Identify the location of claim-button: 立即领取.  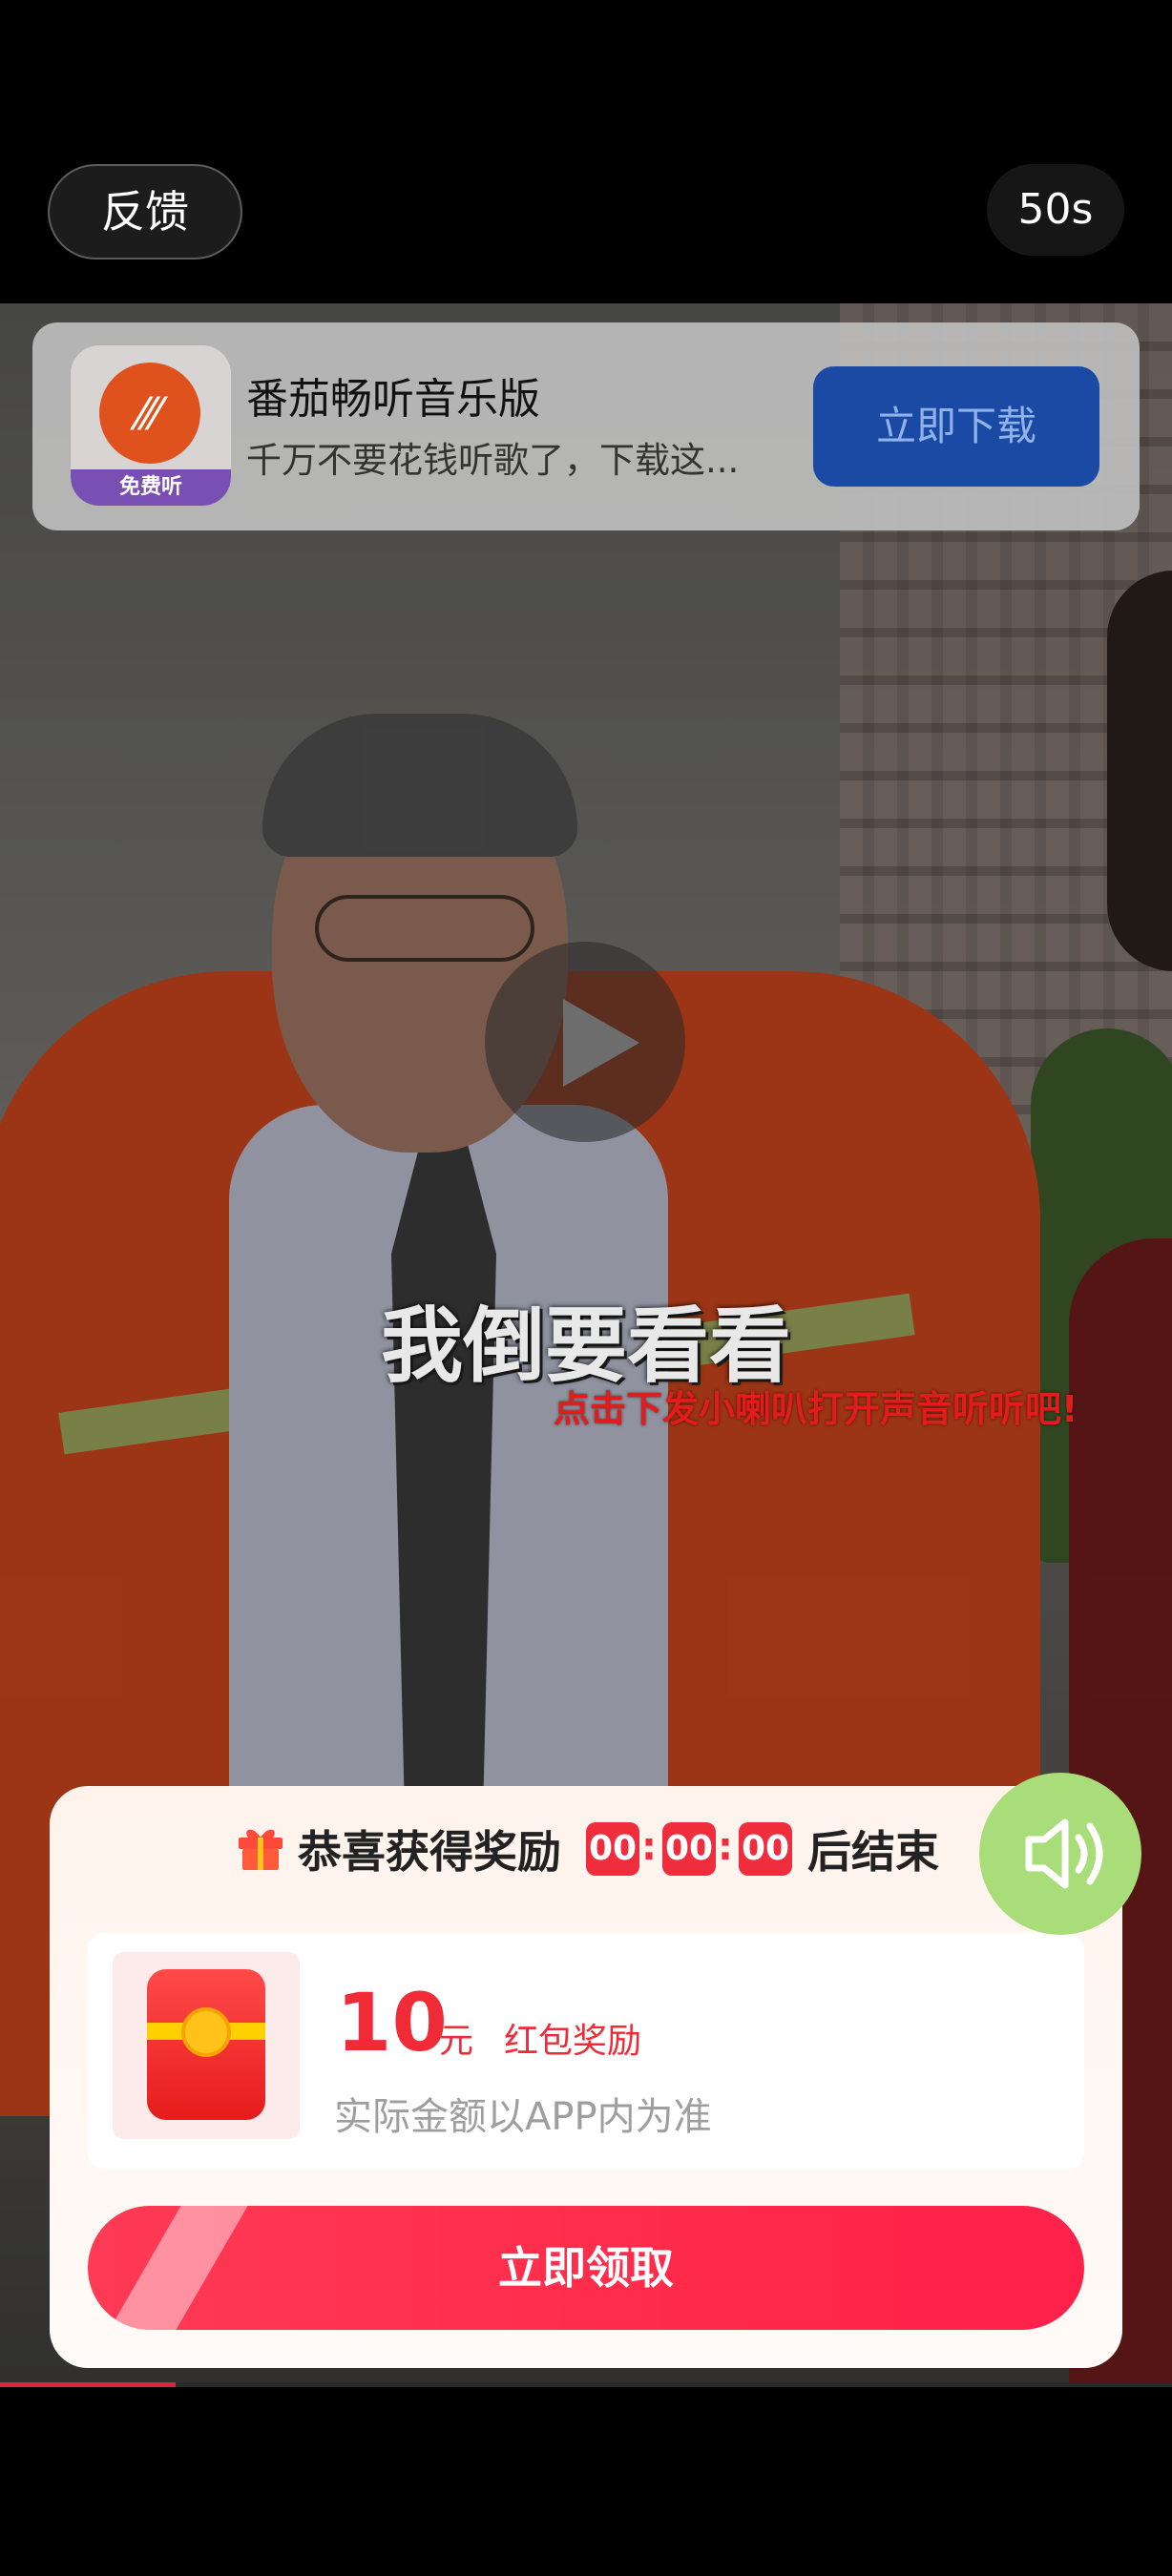
(586, 2268).